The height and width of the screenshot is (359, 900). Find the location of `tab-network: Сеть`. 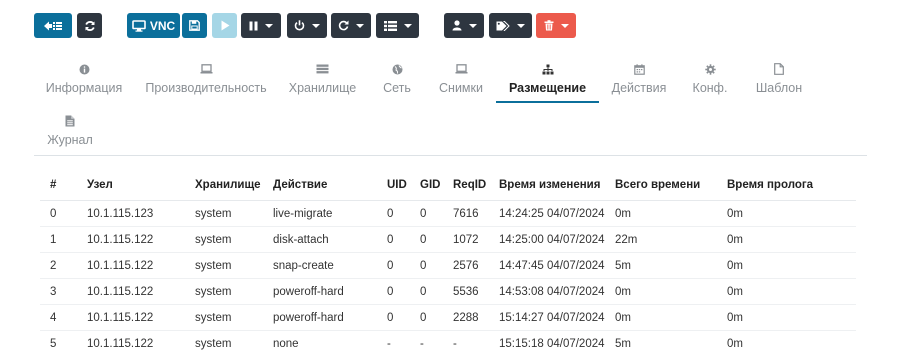

tab-network: Сеть is located at coordinates (397, 78).